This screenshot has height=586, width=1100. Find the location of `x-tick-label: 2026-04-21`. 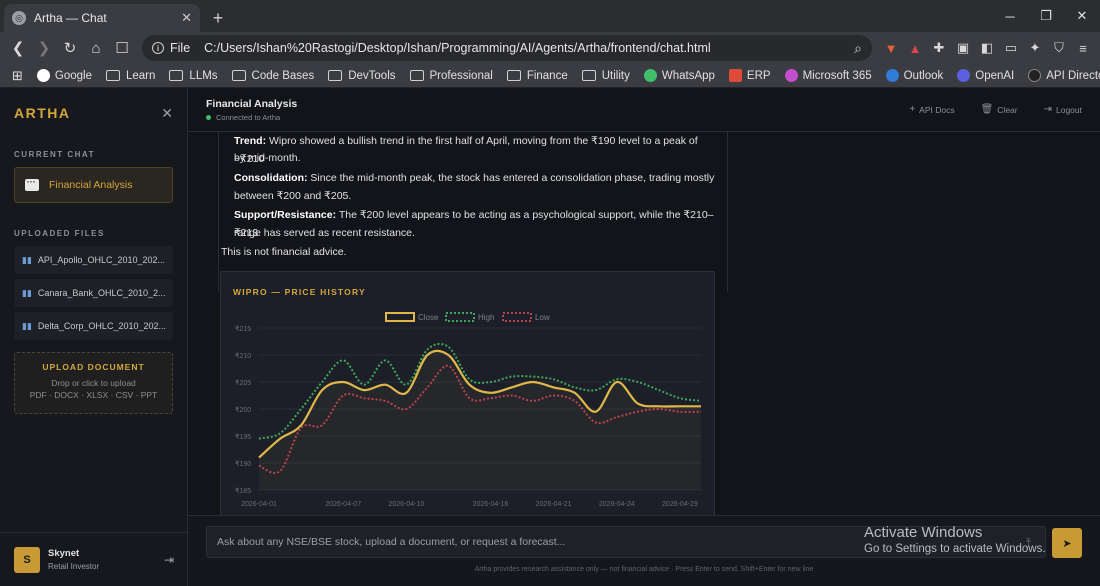

x-tick-label: 2026-04-21 is located at coordinates (554, 504).